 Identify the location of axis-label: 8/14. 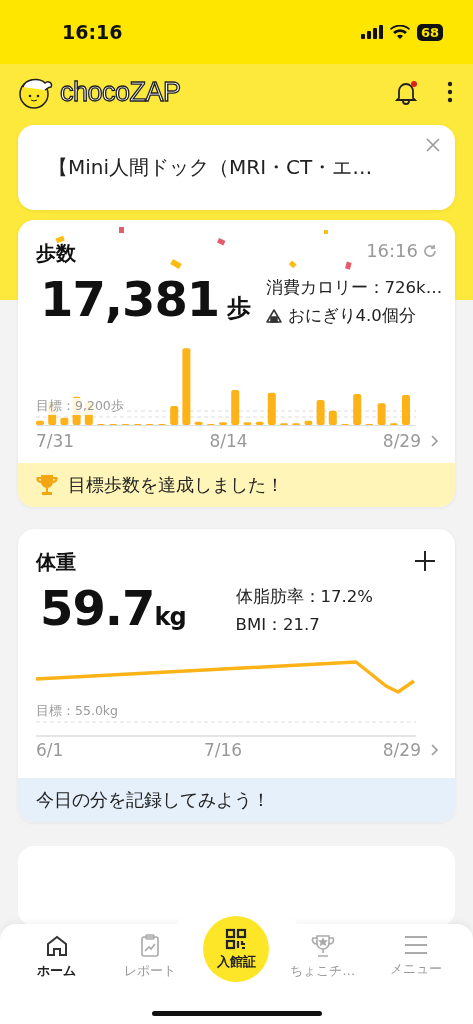
(228, 441).